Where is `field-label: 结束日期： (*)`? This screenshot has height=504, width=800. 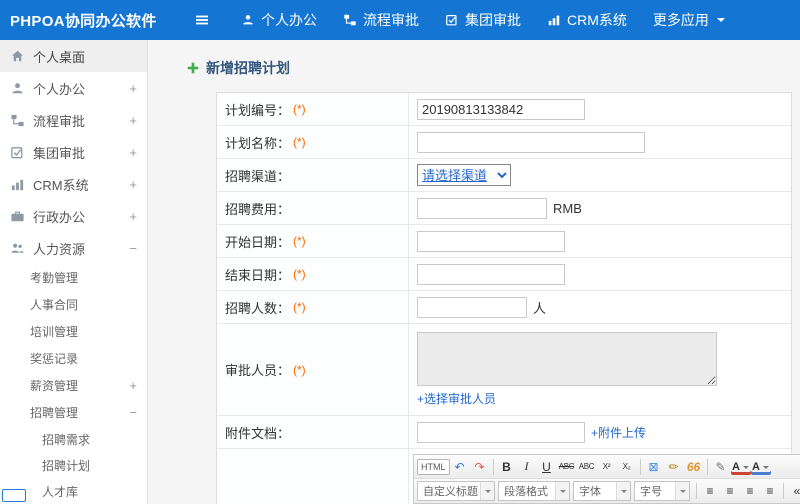
field-label: 结束日期： (*) is located at coordinates (313, 274).